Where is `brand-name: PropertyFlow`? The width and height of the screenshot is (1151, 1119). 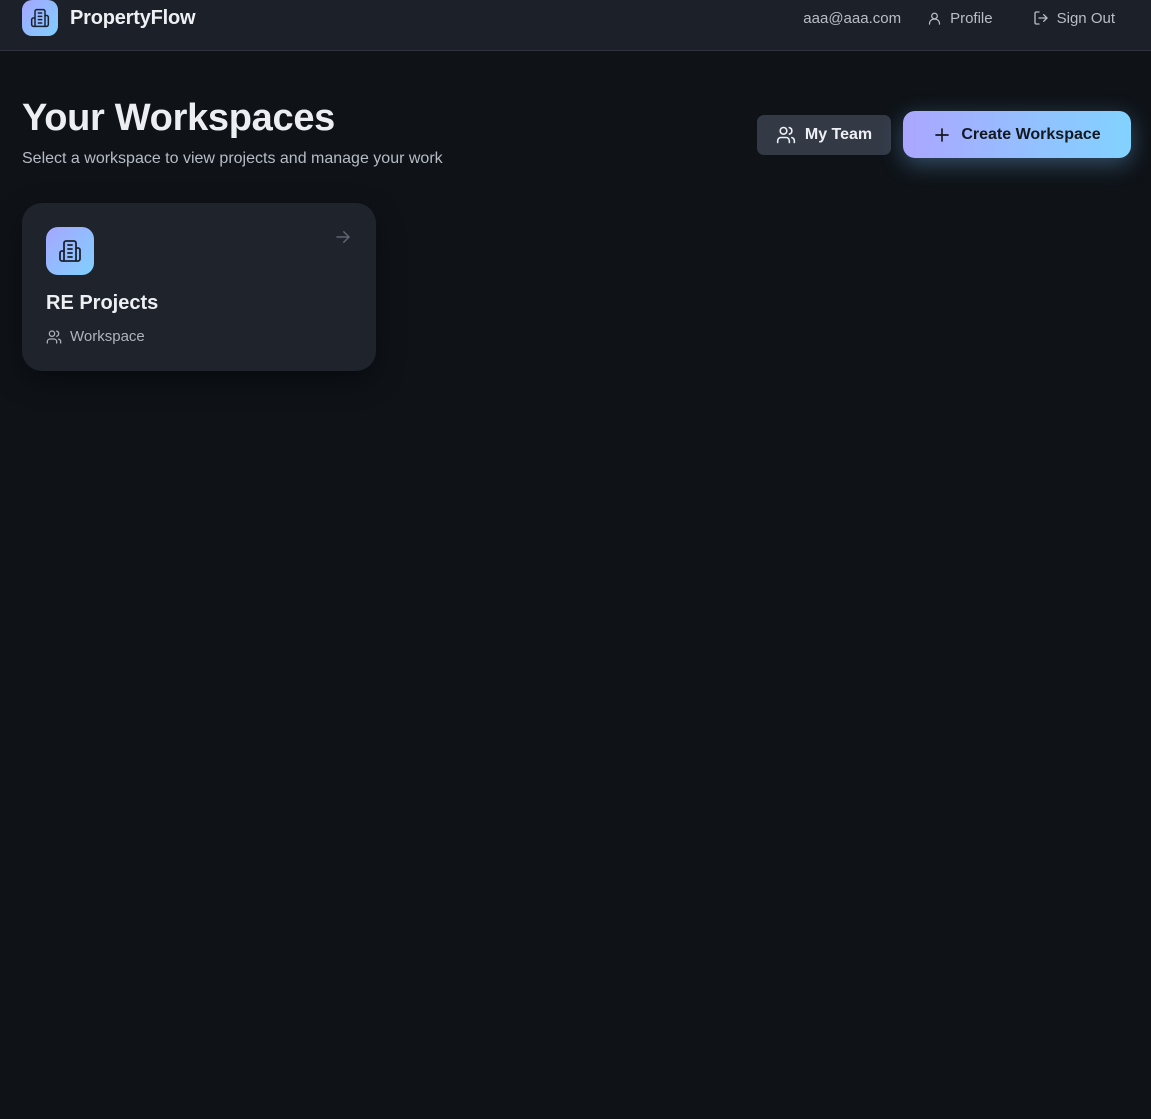
brand-name: PropertyFlow is located at coordinates (133, 17).